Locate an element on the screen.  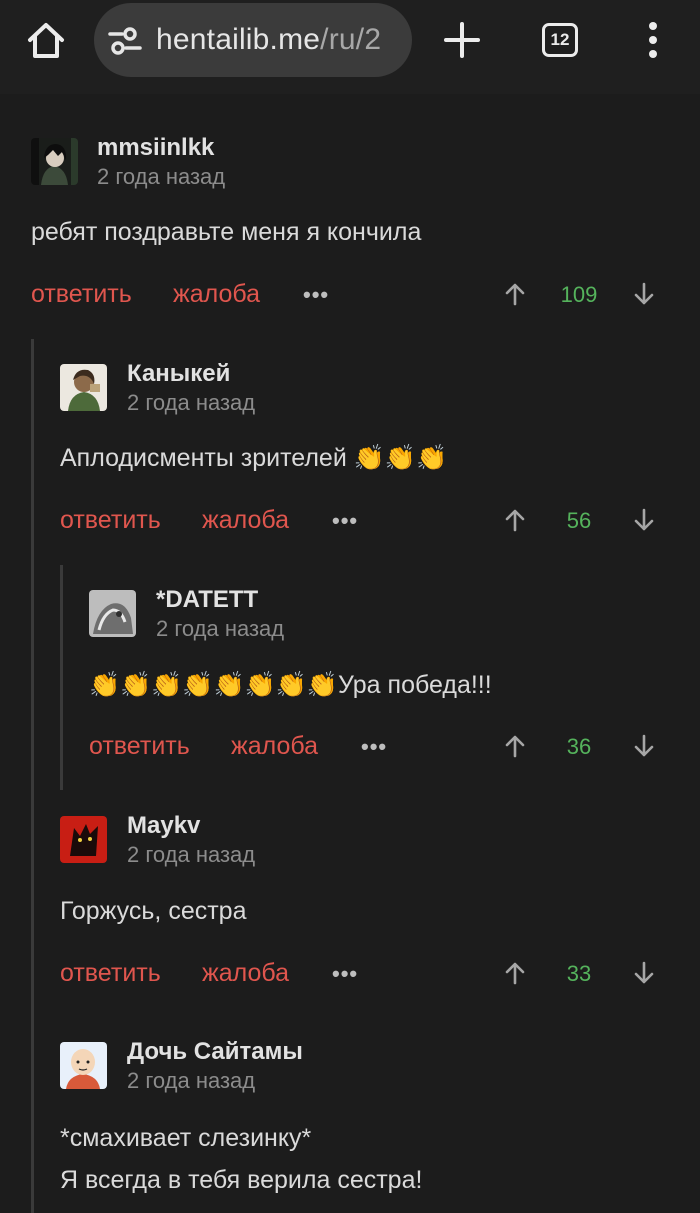
address-bar: hentailib.me/ru/2 is located at coordinates (253, 40).